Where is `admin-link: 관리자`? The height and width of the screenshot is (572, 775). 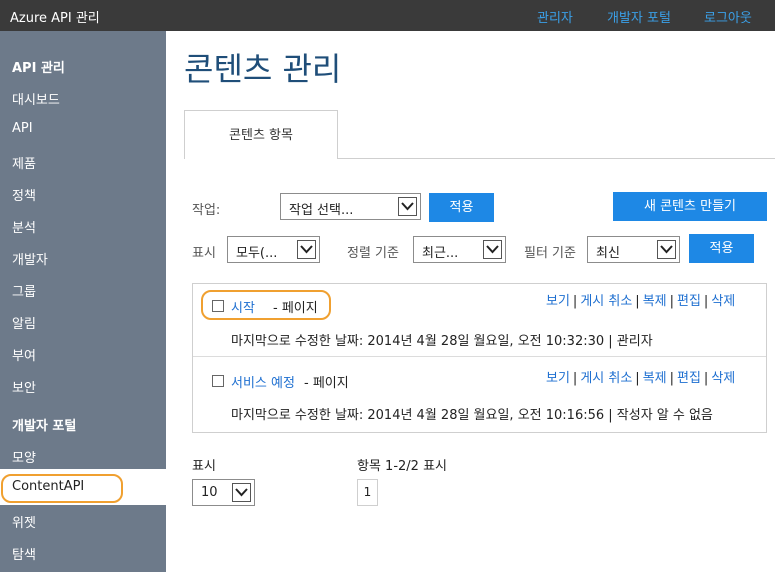
admin-link: 관리자 is located at coordinates (555, 16).